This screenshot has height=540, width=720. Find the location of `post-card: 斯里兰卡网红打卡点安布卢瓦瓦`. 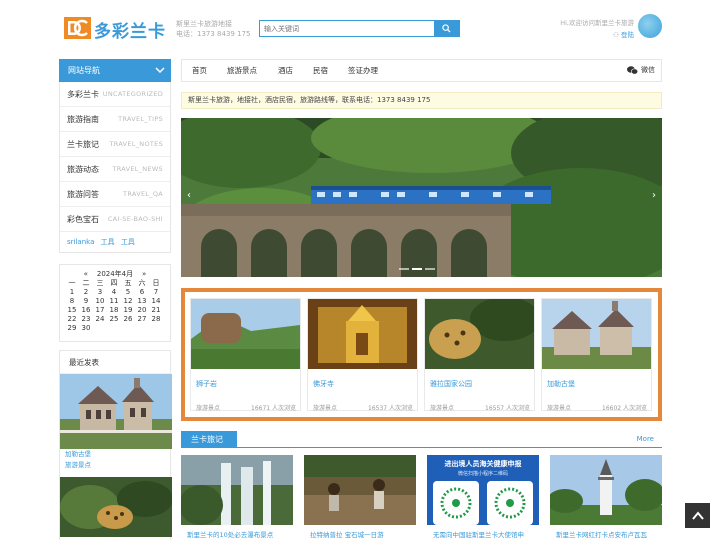

post-card: 斯里兰卡网红打卡点安布卢瓦瓦 is located at coordinates (606, 497).